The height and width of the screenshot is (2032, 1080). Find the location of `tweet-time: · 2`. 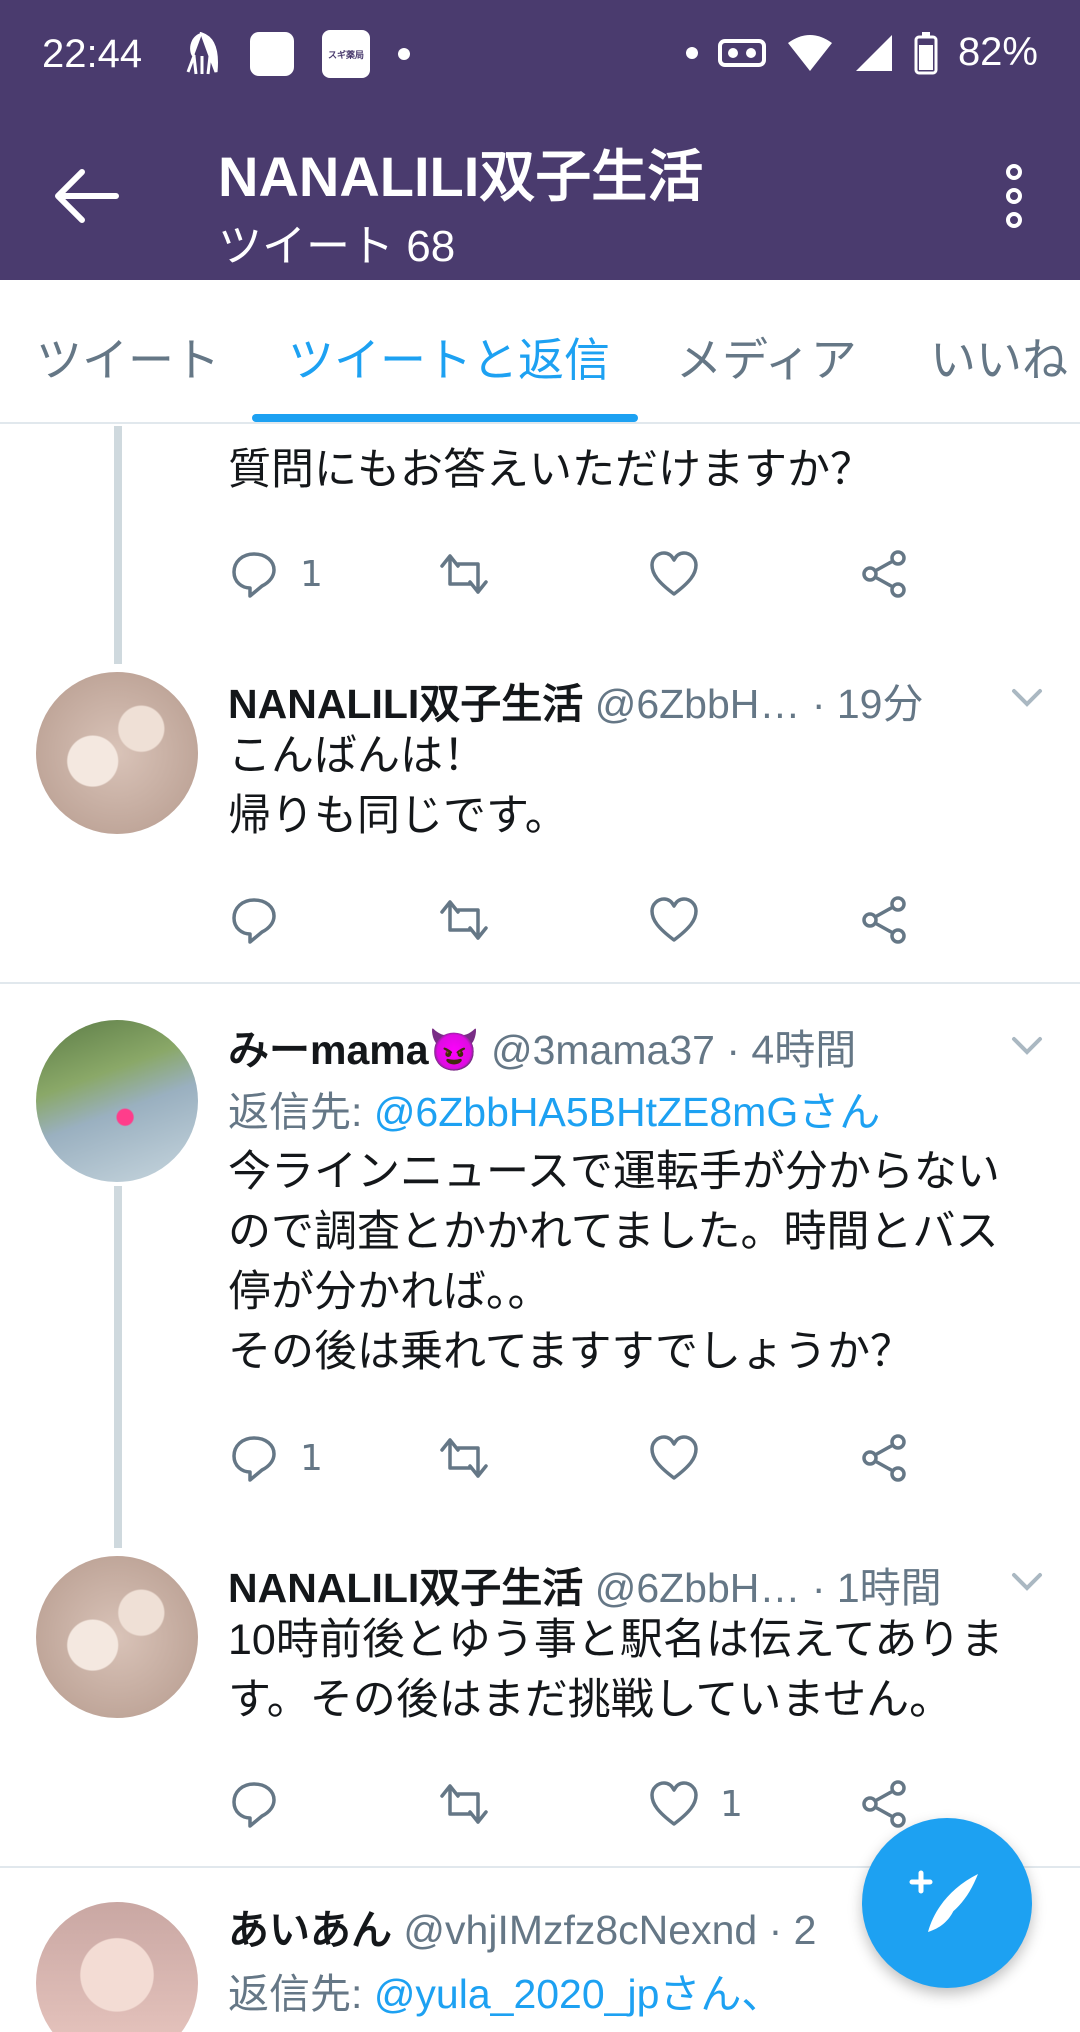

tweet-time: · 2 is located at coordinates (792, 1930).